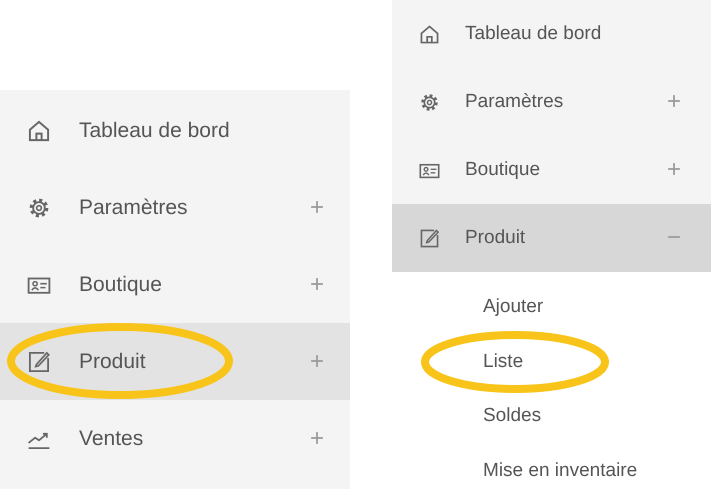 The width and height of the screenshot is (711, 489). What do you see at coordinates (560, 471) in the screenshot?
I see `submenu-item: Mise en inventaire` at bounding box center [560, 471].